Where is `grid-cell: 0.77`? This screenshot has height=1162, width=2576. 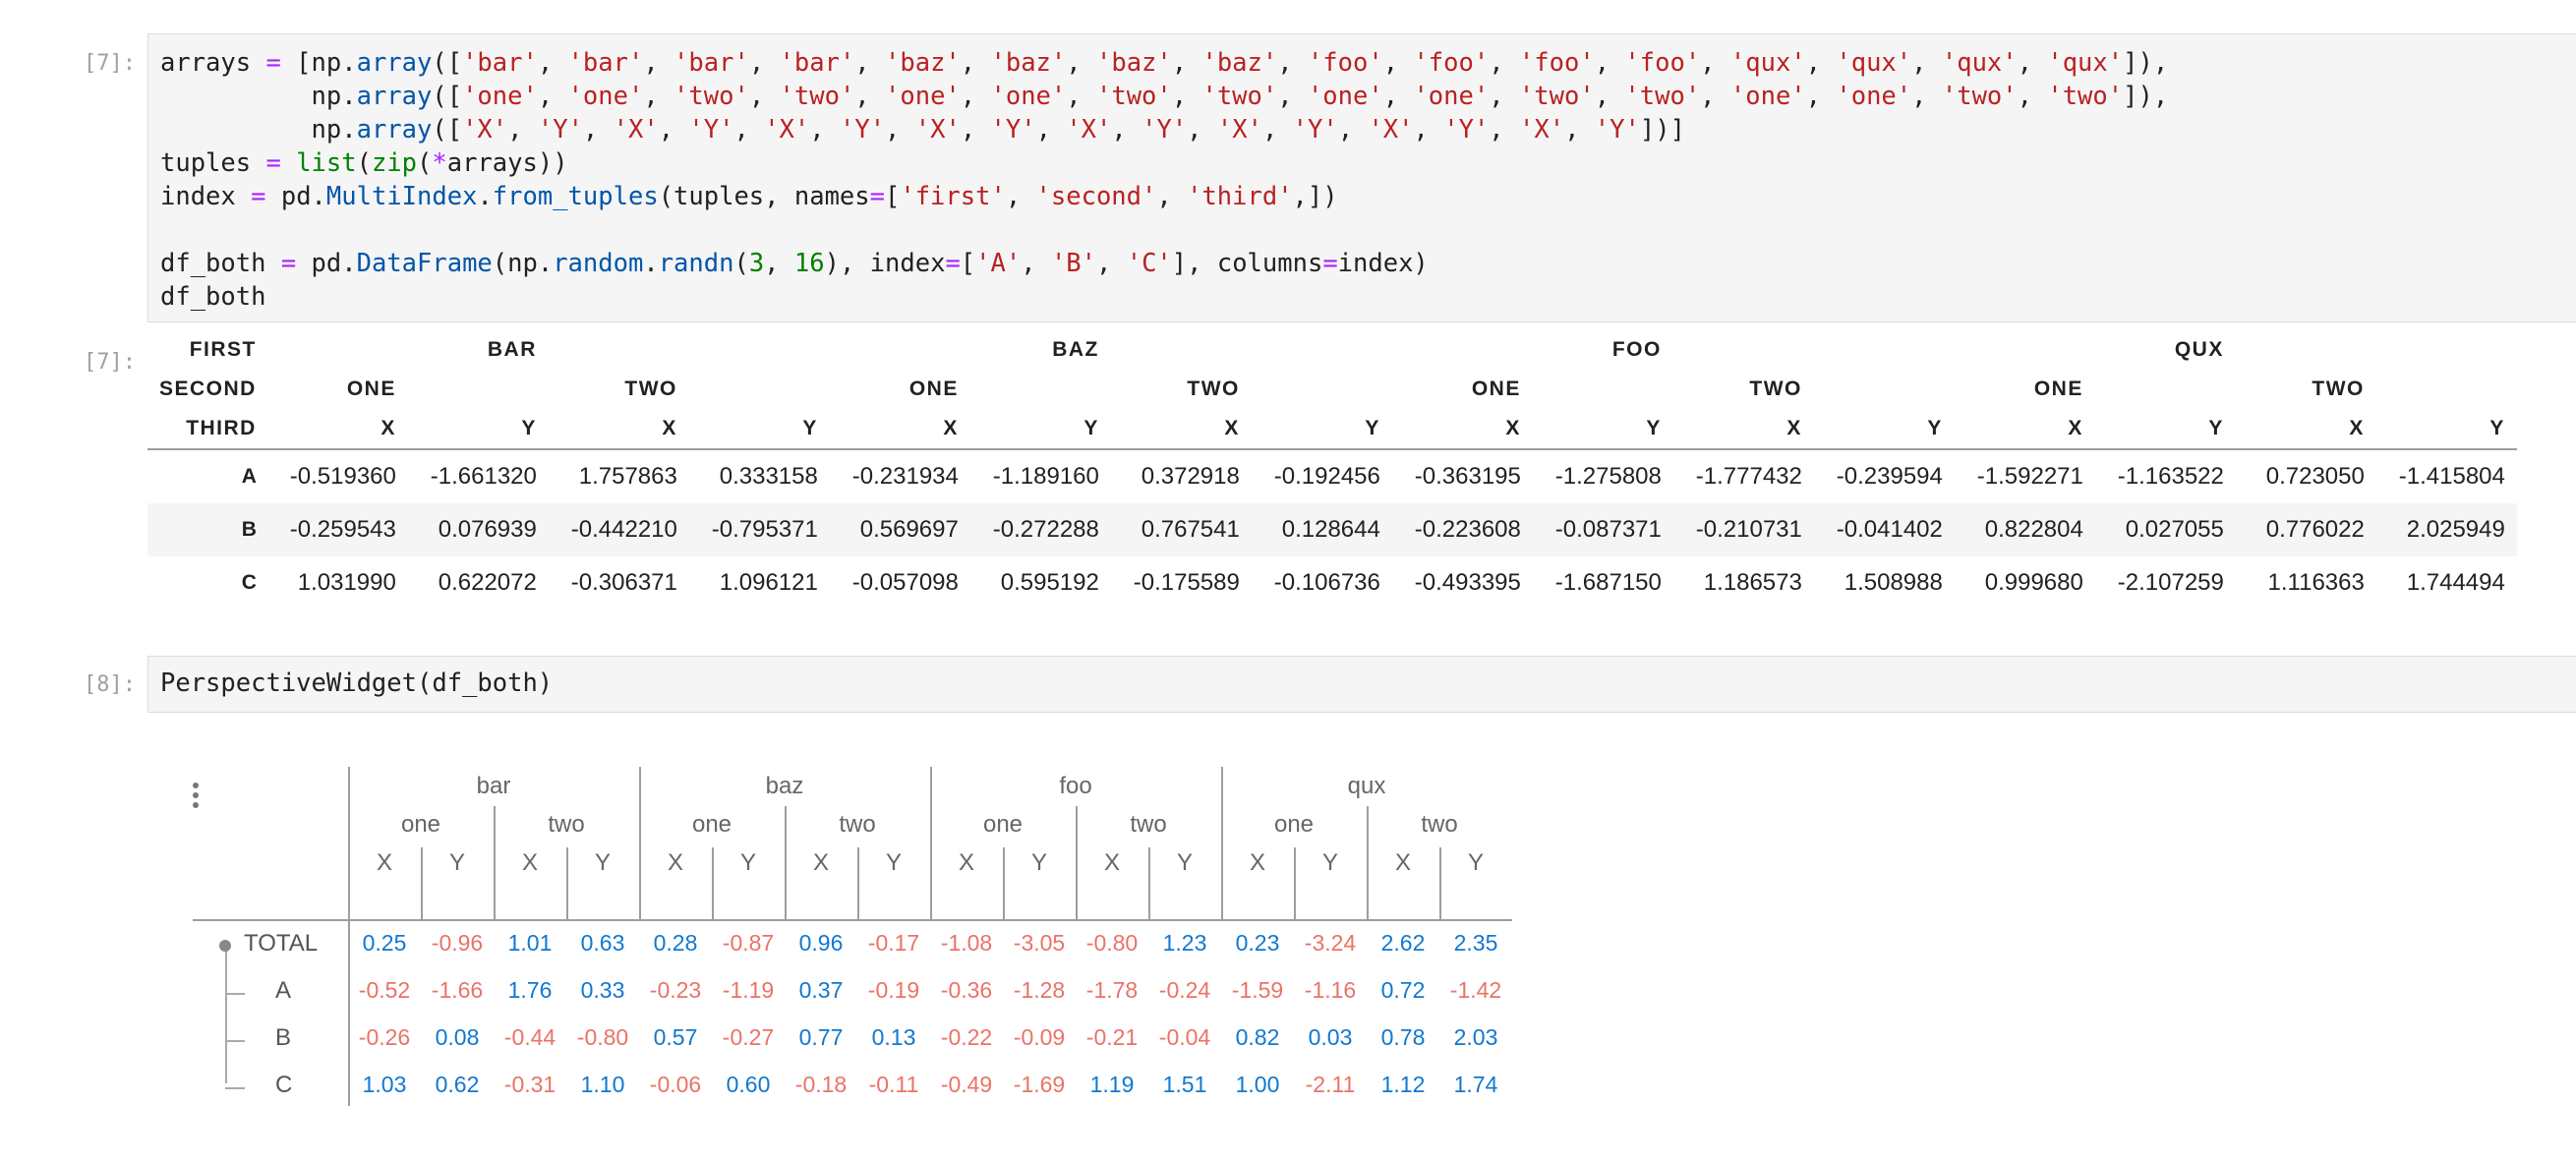
grid-cell: 0.77 is located at coordinates (821, 1037).